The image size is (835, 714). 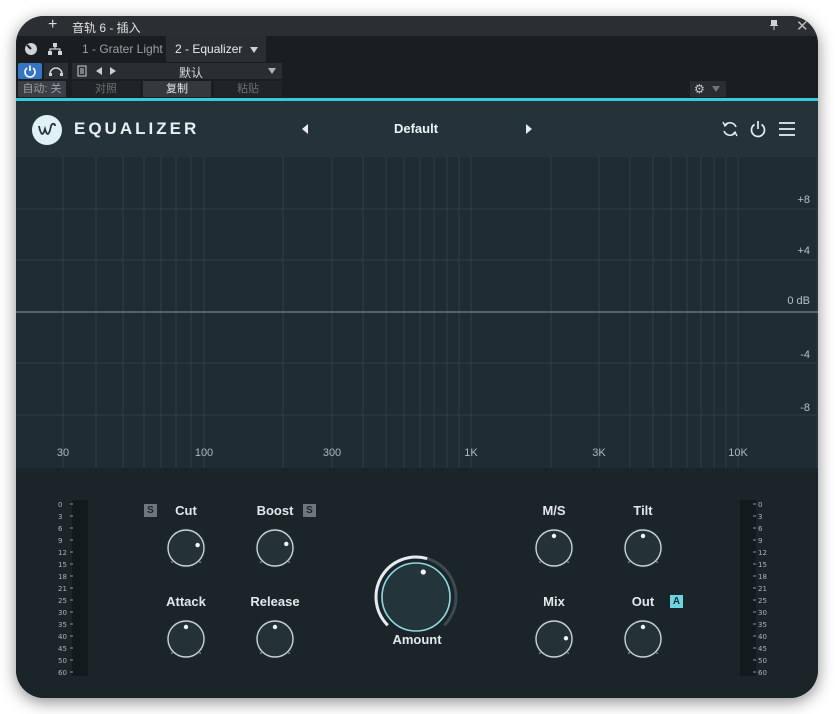 I want to click on ms-label: M/S, so click(x=554, y=510).